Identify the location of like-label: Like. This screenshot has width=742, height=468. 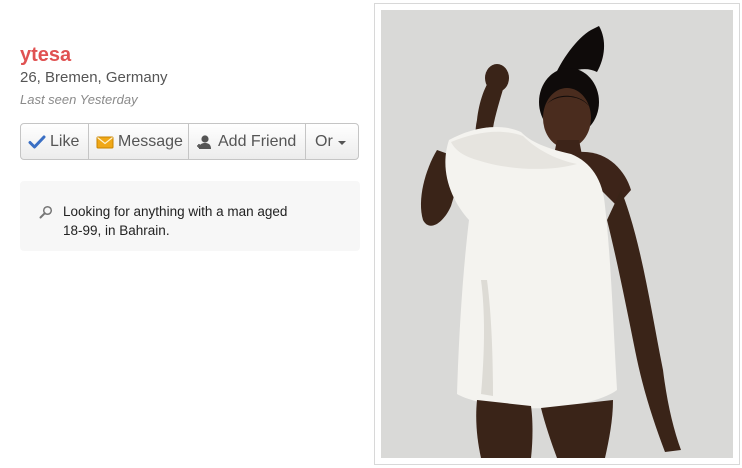
(65, 141).